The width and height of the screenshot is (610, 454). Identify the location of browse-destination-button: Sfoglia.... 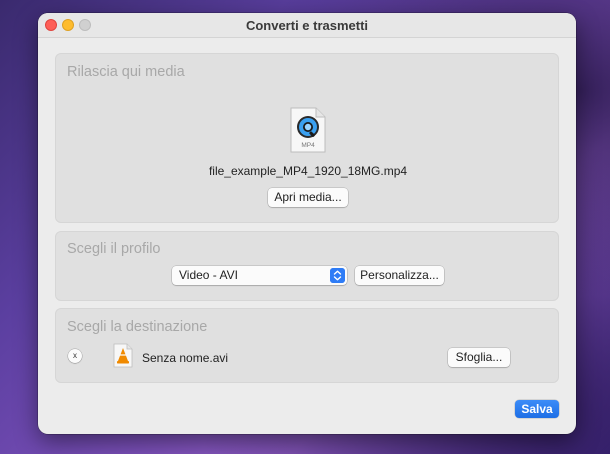
(479, 357).